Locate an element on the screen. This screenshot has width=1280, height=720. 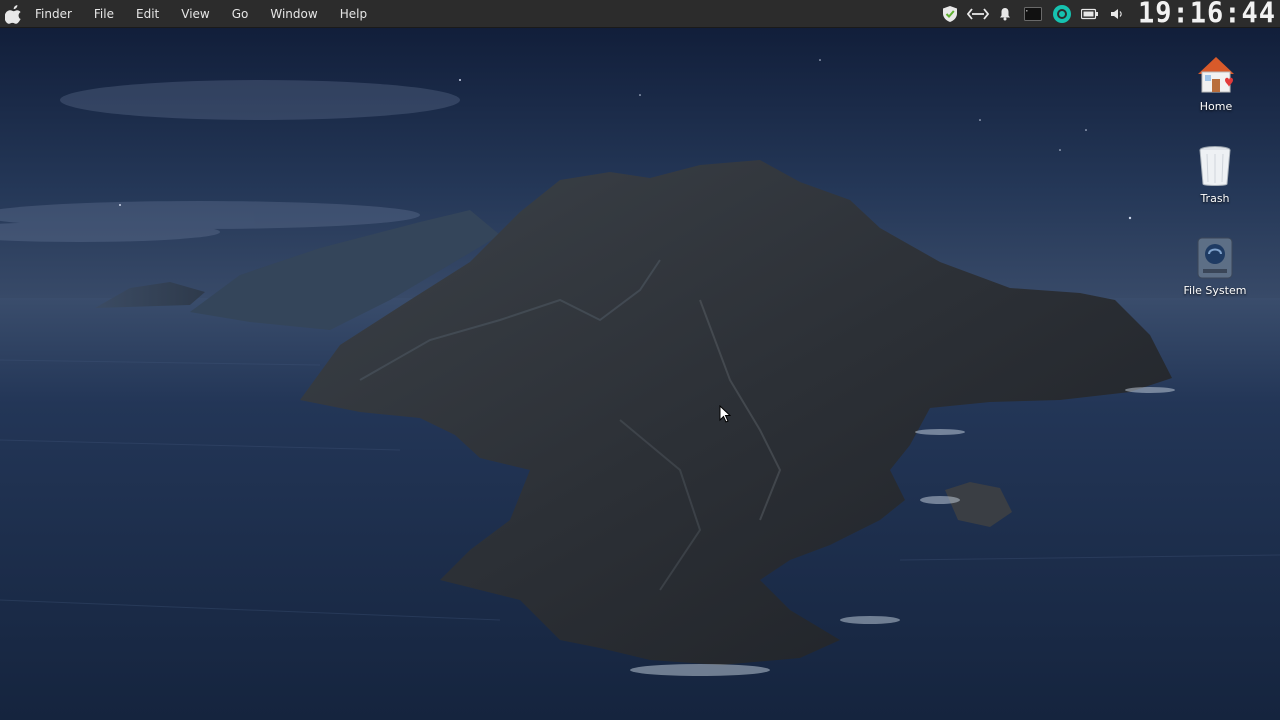
network-arrows-icon is located at coordinates (978, 14).